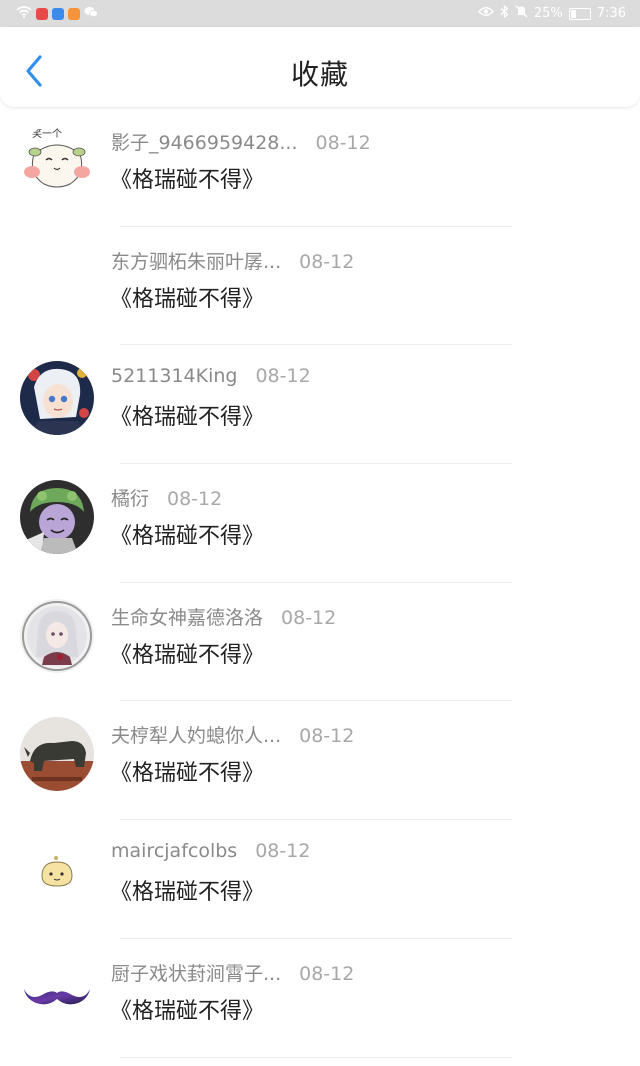 This screenshot has width=640, height=1066. What do you see at coordinates (485, 13) in the screenshot?
I see `eye-icon` at bounding box center [485, 13].